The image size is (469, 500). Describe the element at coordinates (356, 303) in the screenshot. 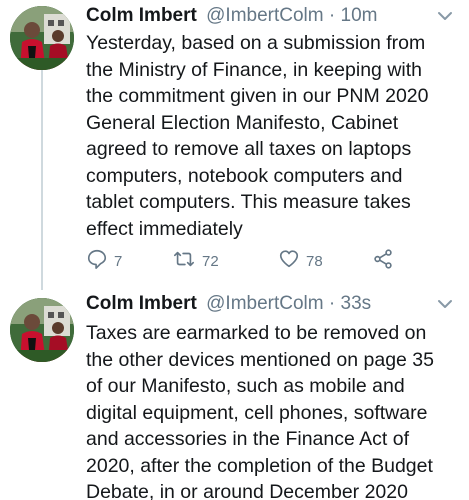

I see `timestamp: 33s` at that location.